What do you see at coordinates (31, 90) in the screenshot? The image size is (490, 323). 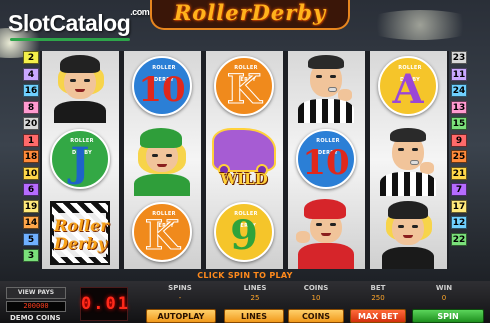 I see `payline-number: 16` at bounding box center [31, 90].